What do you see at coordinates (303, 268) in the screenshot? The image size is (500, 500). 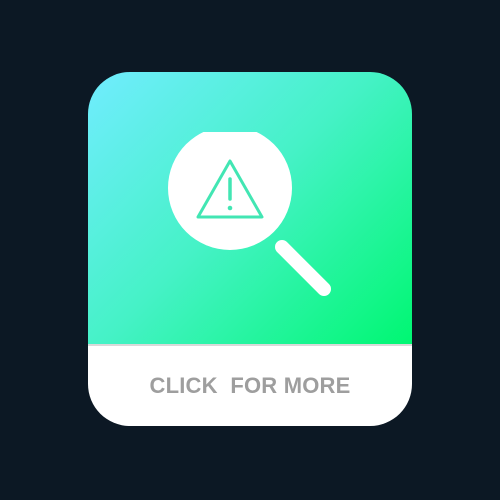 I see `magnifier-handle` at bounding box center [303, 268].